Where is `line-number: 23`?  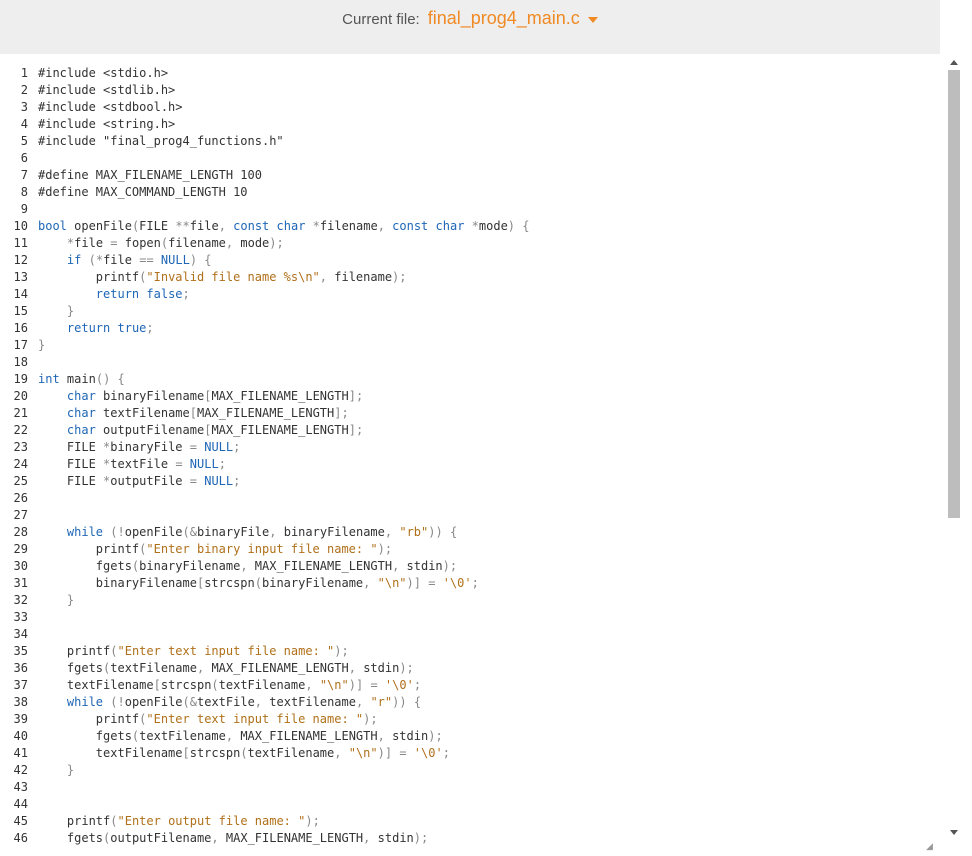 line-number: 23 is located at coordinates (20, 447).